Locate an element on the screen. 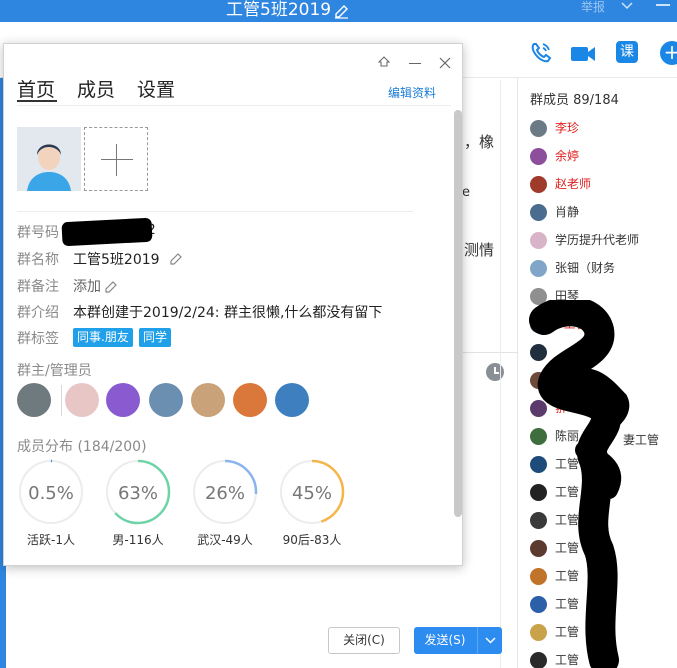  member-name: 赵老师 is located at coordinates (573, 184).